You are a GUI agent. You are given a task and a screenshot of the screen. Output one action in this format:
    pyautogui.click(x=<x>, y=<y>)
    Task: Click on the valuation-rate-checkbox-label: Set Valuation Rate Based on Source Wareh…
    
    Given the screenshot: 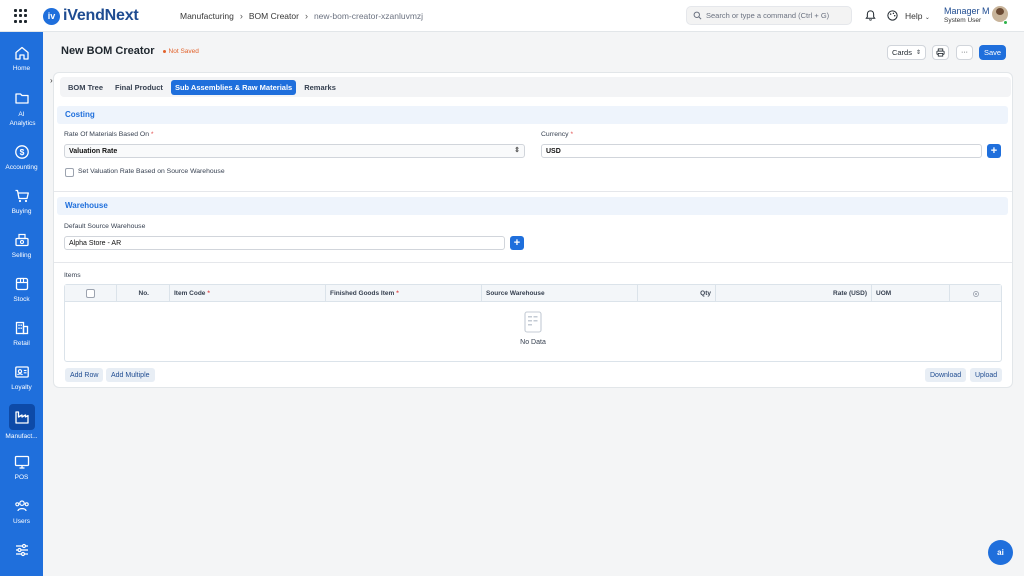 What is the action you would take?
    pyautogui.click(x=151, y=171)
    